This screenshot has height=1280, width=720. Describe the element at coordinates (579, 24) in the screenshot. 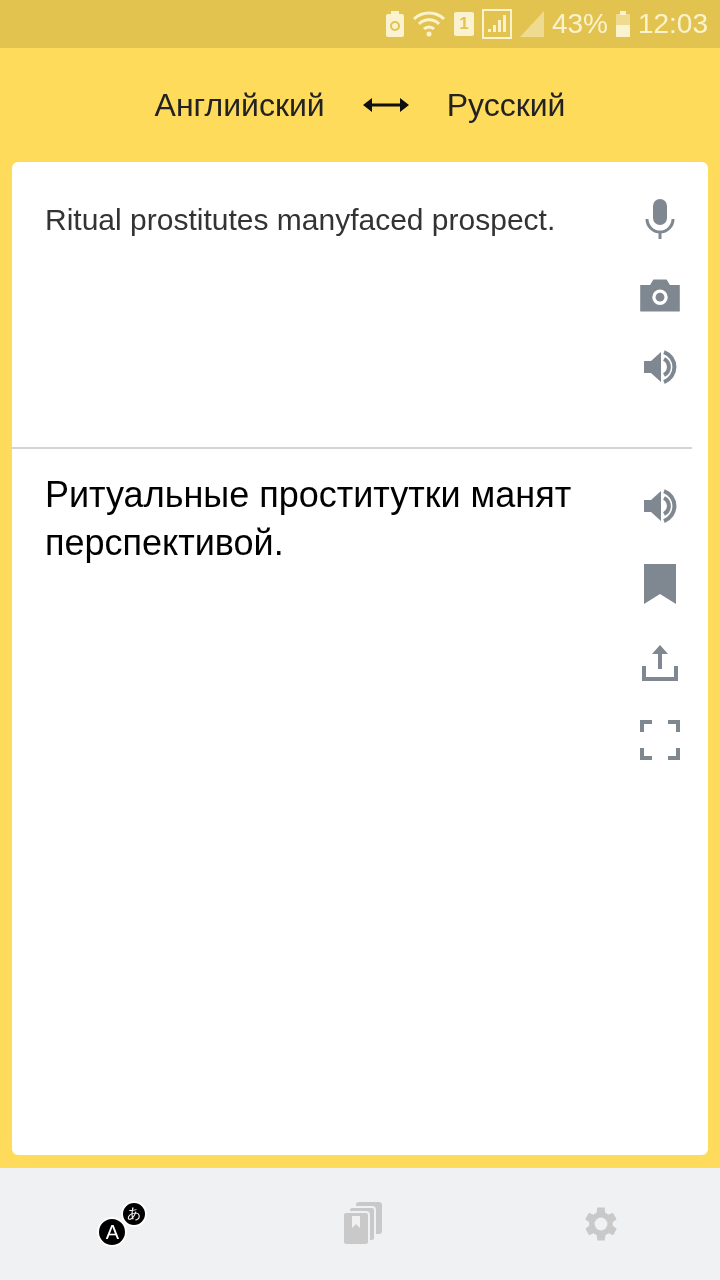

I see `battery-percent: 43%` at that location.